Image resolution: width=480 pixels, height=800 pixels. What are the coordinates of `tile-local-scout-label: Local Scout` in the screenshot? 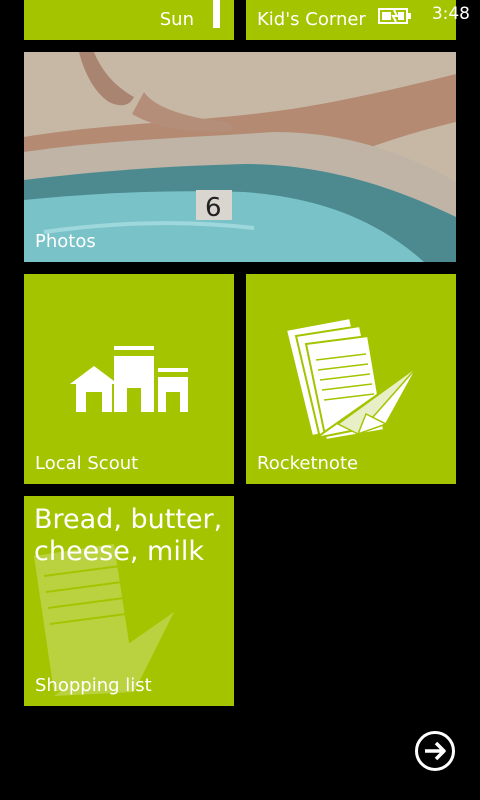 It's located at (87, 463).